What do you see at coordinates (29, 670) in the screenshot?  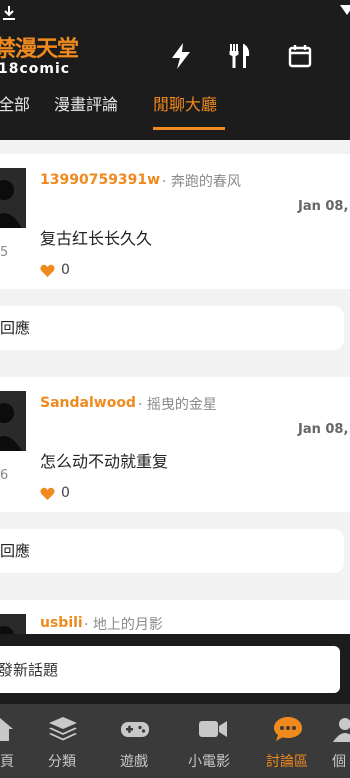 I see `new-topic-label: 發新話題` at bounding box center [29, 670].